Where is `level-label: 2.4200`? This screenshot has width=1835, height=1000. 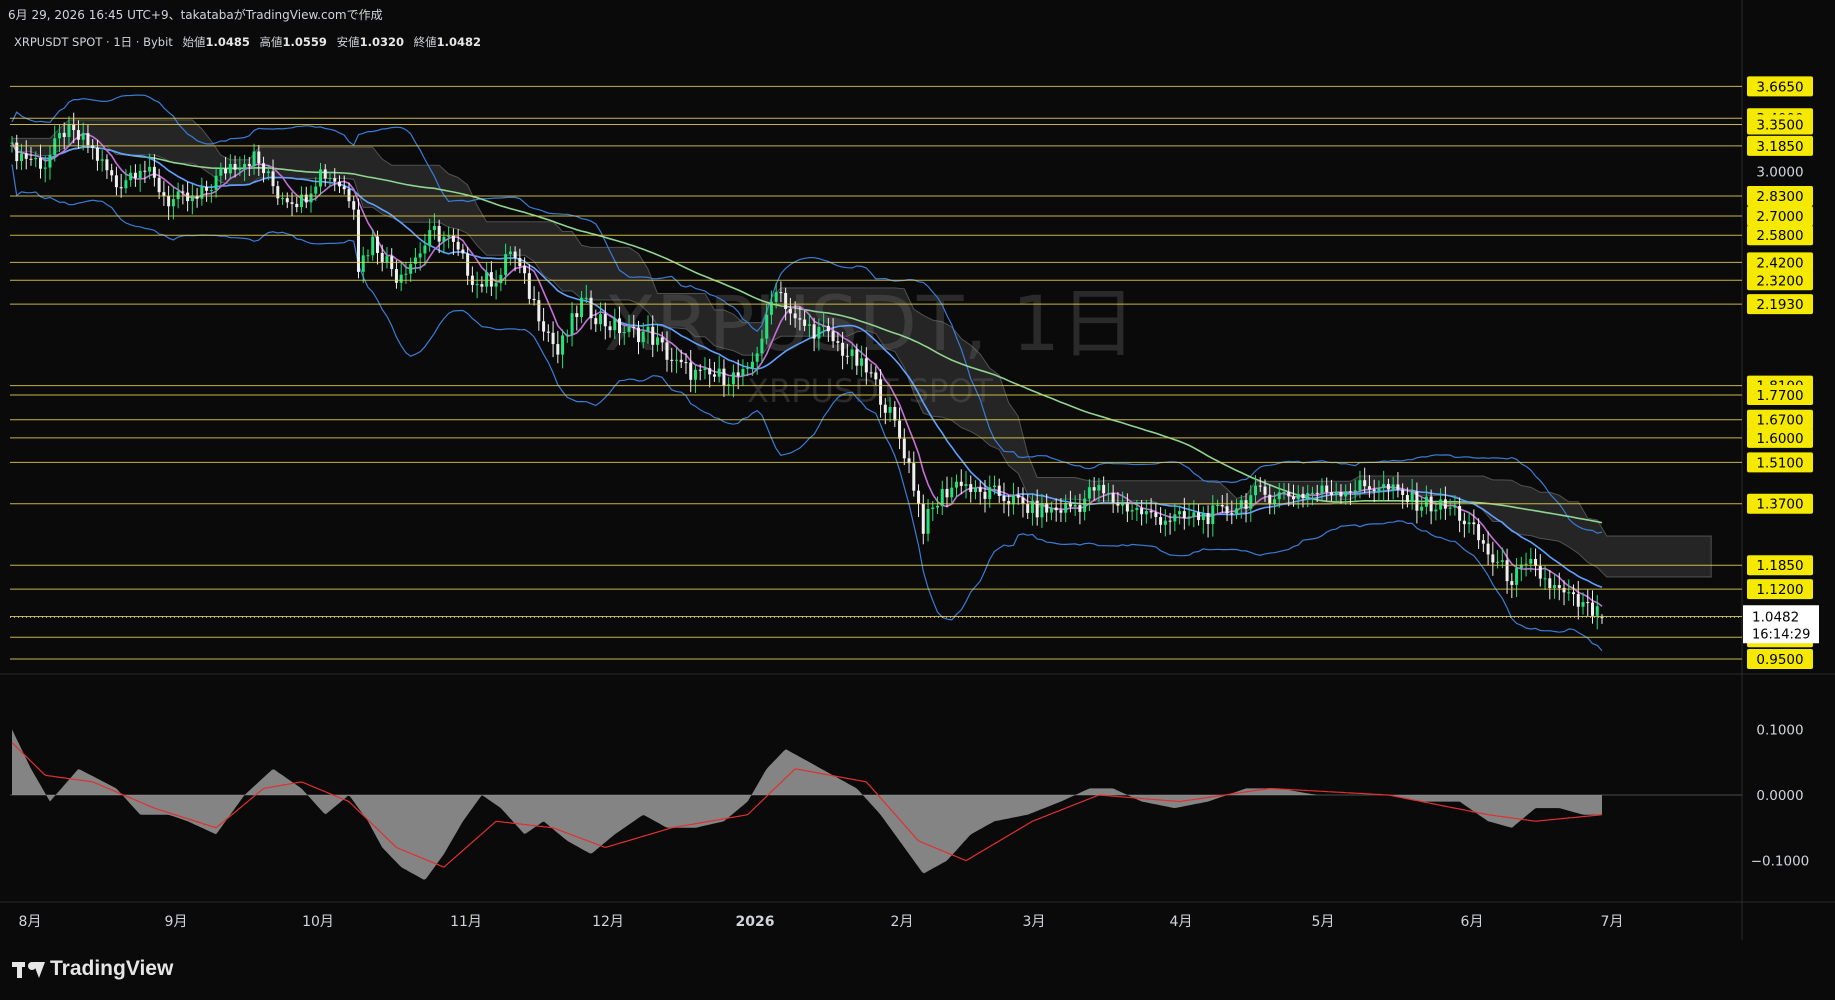
level-label: 2.4200 is located at coordinates (1779, 263).